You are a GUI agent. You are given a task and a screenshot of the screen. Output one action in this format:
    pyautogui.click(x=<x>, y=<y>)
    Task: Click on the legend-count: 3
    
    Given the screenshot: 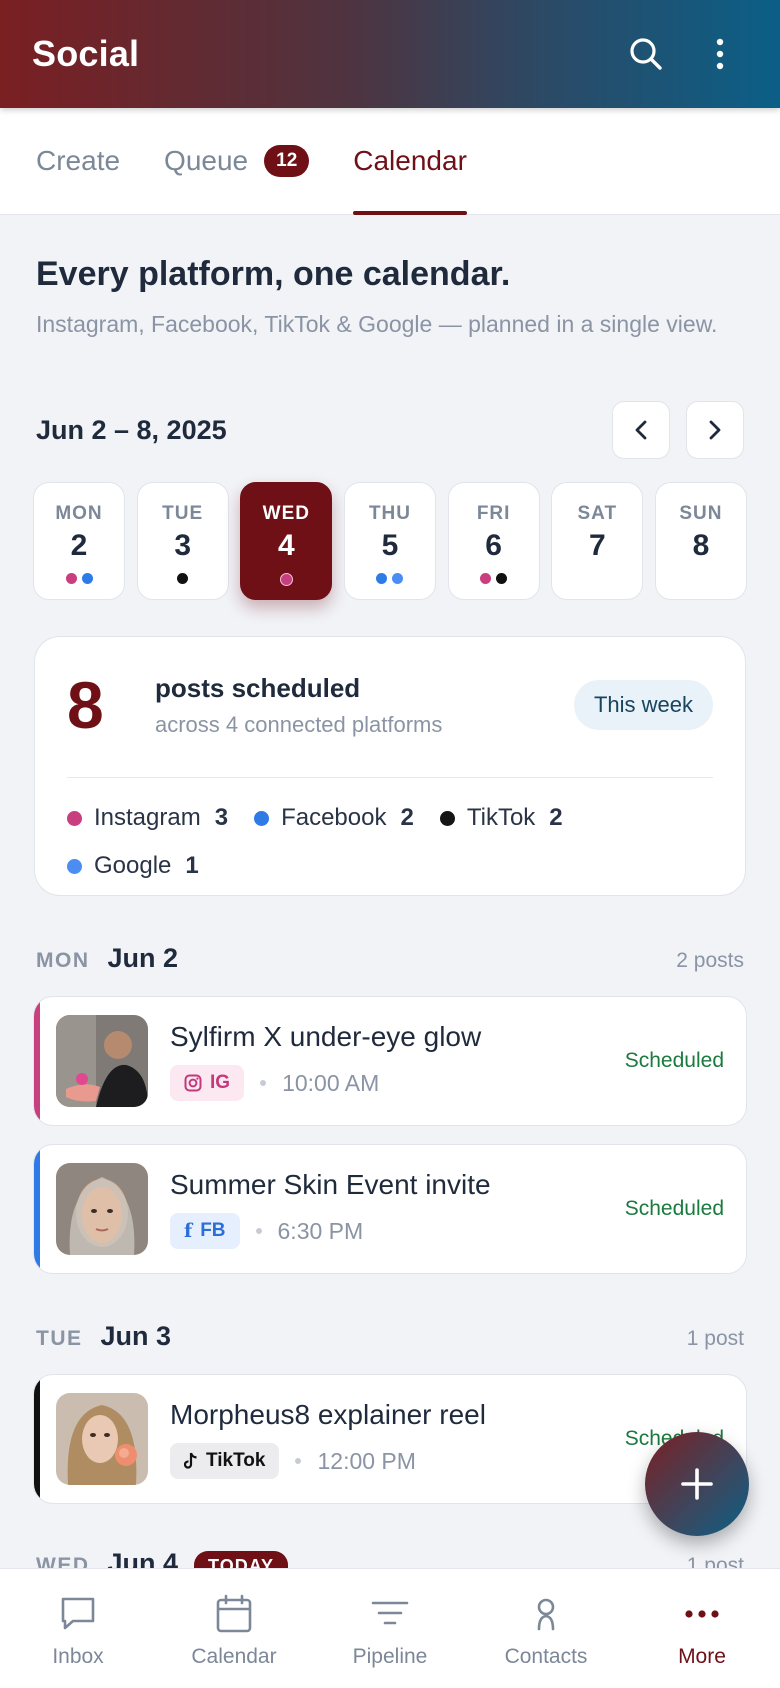 What is the action you would take?
    pyautogui.click(x=221, y=817)
    